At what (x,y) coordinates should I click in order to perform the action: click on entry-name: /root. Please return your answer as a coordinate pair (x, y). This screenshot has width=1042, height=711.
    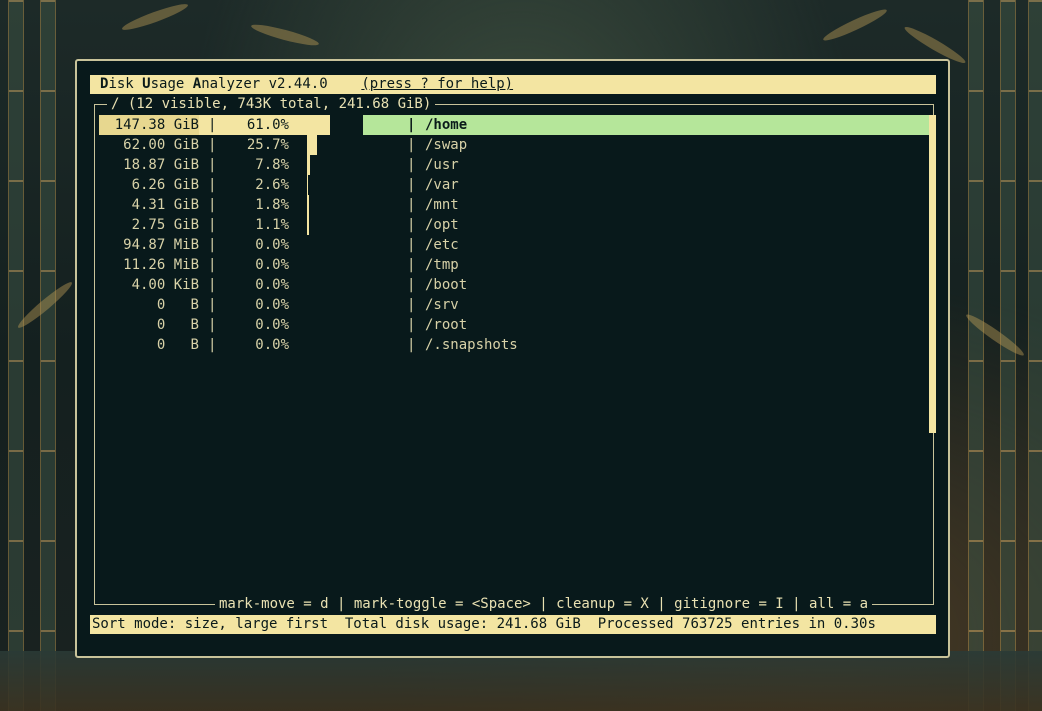
    Looking at the image, I should click on (446, 325).